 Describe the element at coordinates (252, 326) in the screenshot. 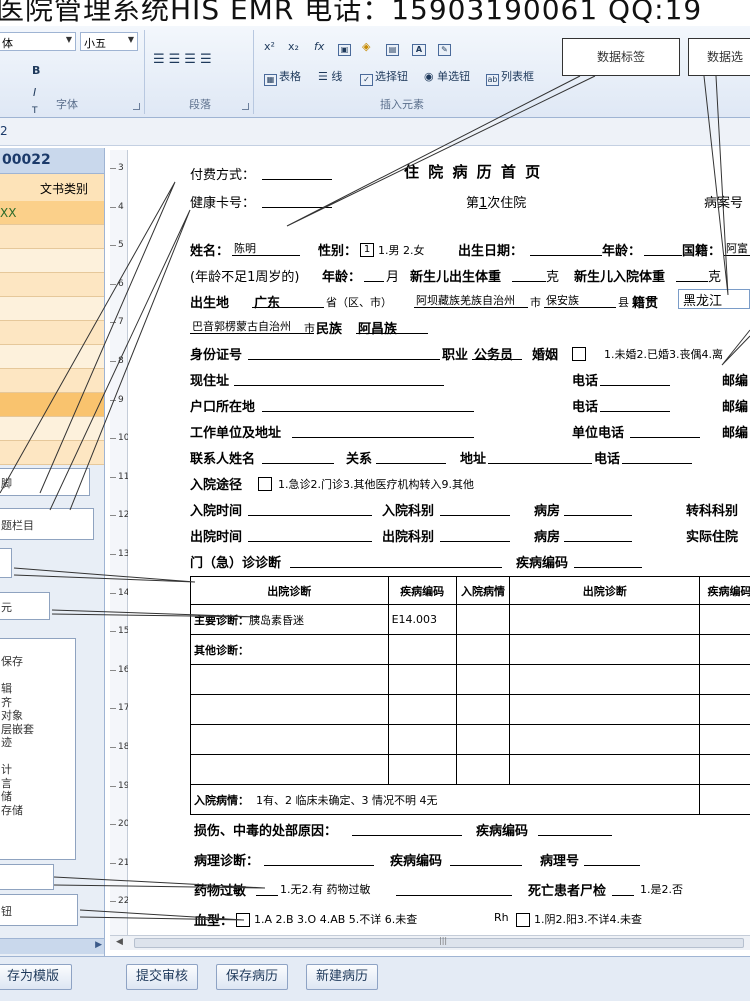

I see `native-city-field: 巴音郭楞蒙古自治州` at that location.